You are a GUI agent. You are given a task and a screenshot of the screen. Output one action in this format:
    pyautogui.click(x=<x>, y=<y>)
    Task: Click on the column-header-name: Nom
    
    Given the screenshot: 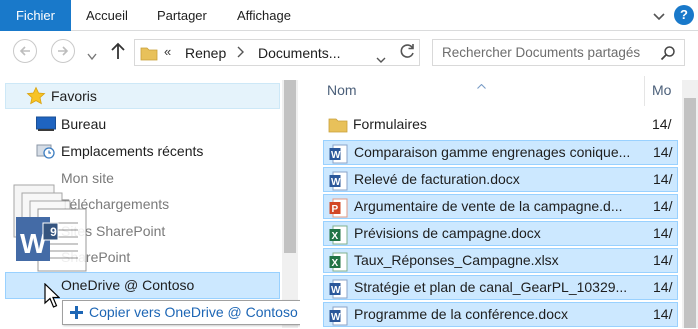 What is the action you would take?
    pyautogui.click(x=342, y=90)
    